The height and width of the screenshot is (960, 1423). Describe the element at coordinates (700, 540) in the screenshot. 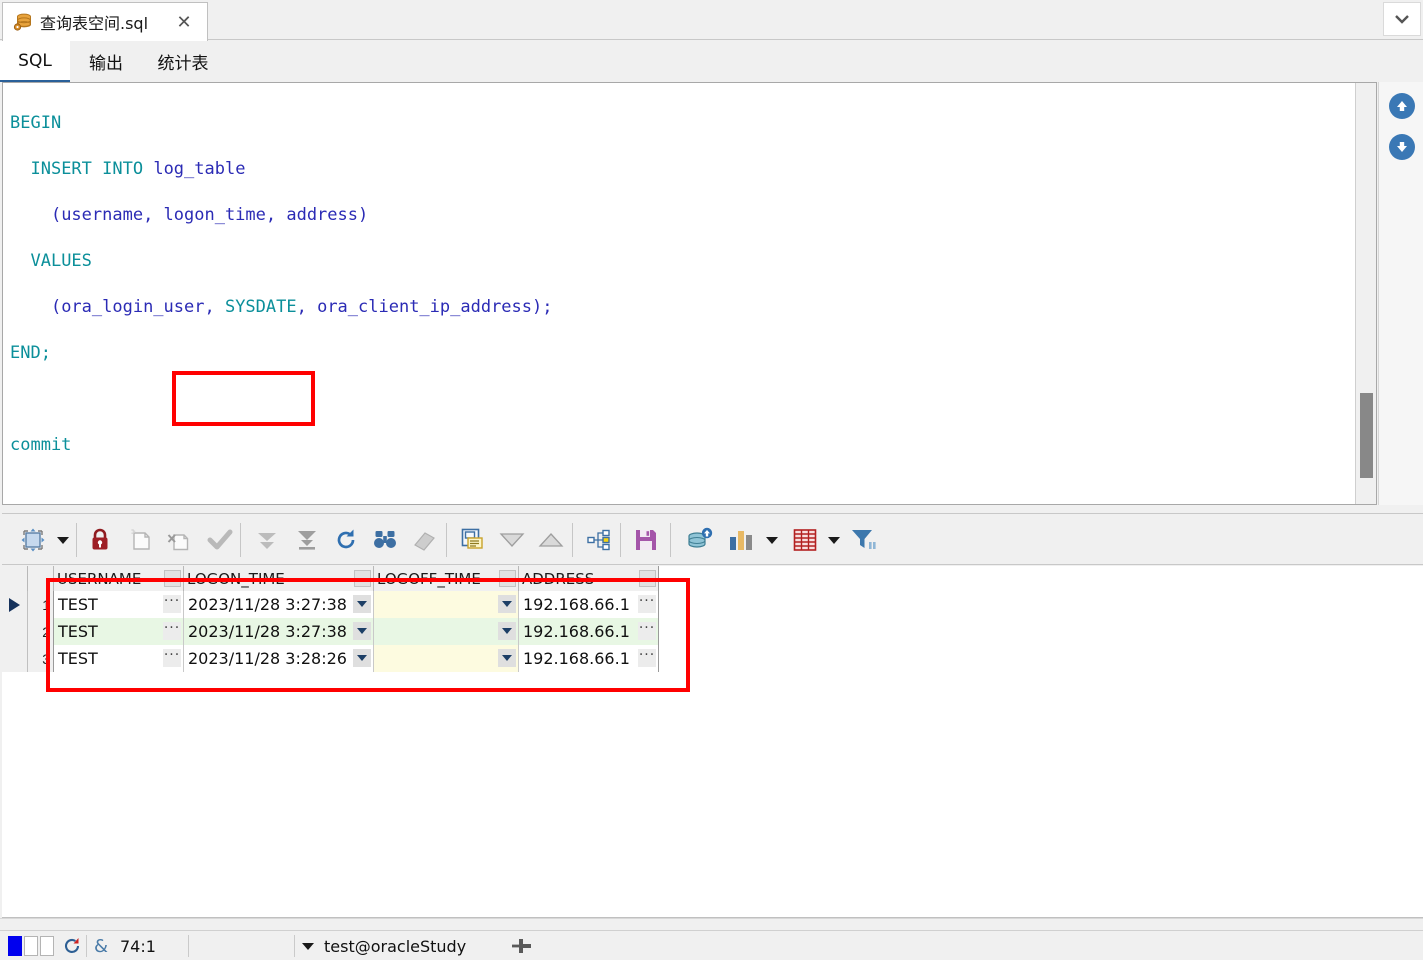

I see `database-upload-icon` at that location.